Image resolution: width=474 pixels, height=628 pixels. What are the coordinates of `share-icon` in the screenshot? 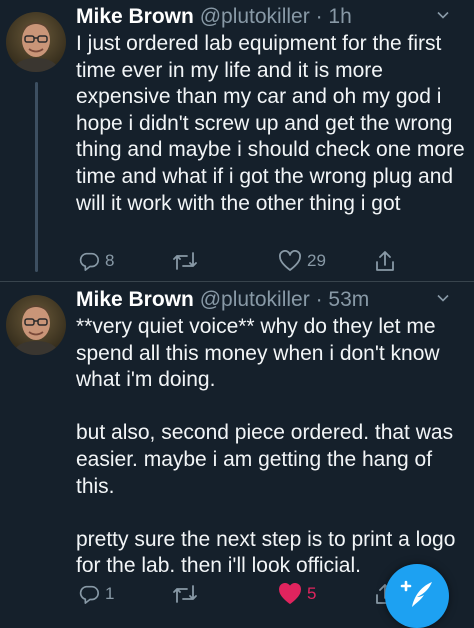 It's located at (385, 261).